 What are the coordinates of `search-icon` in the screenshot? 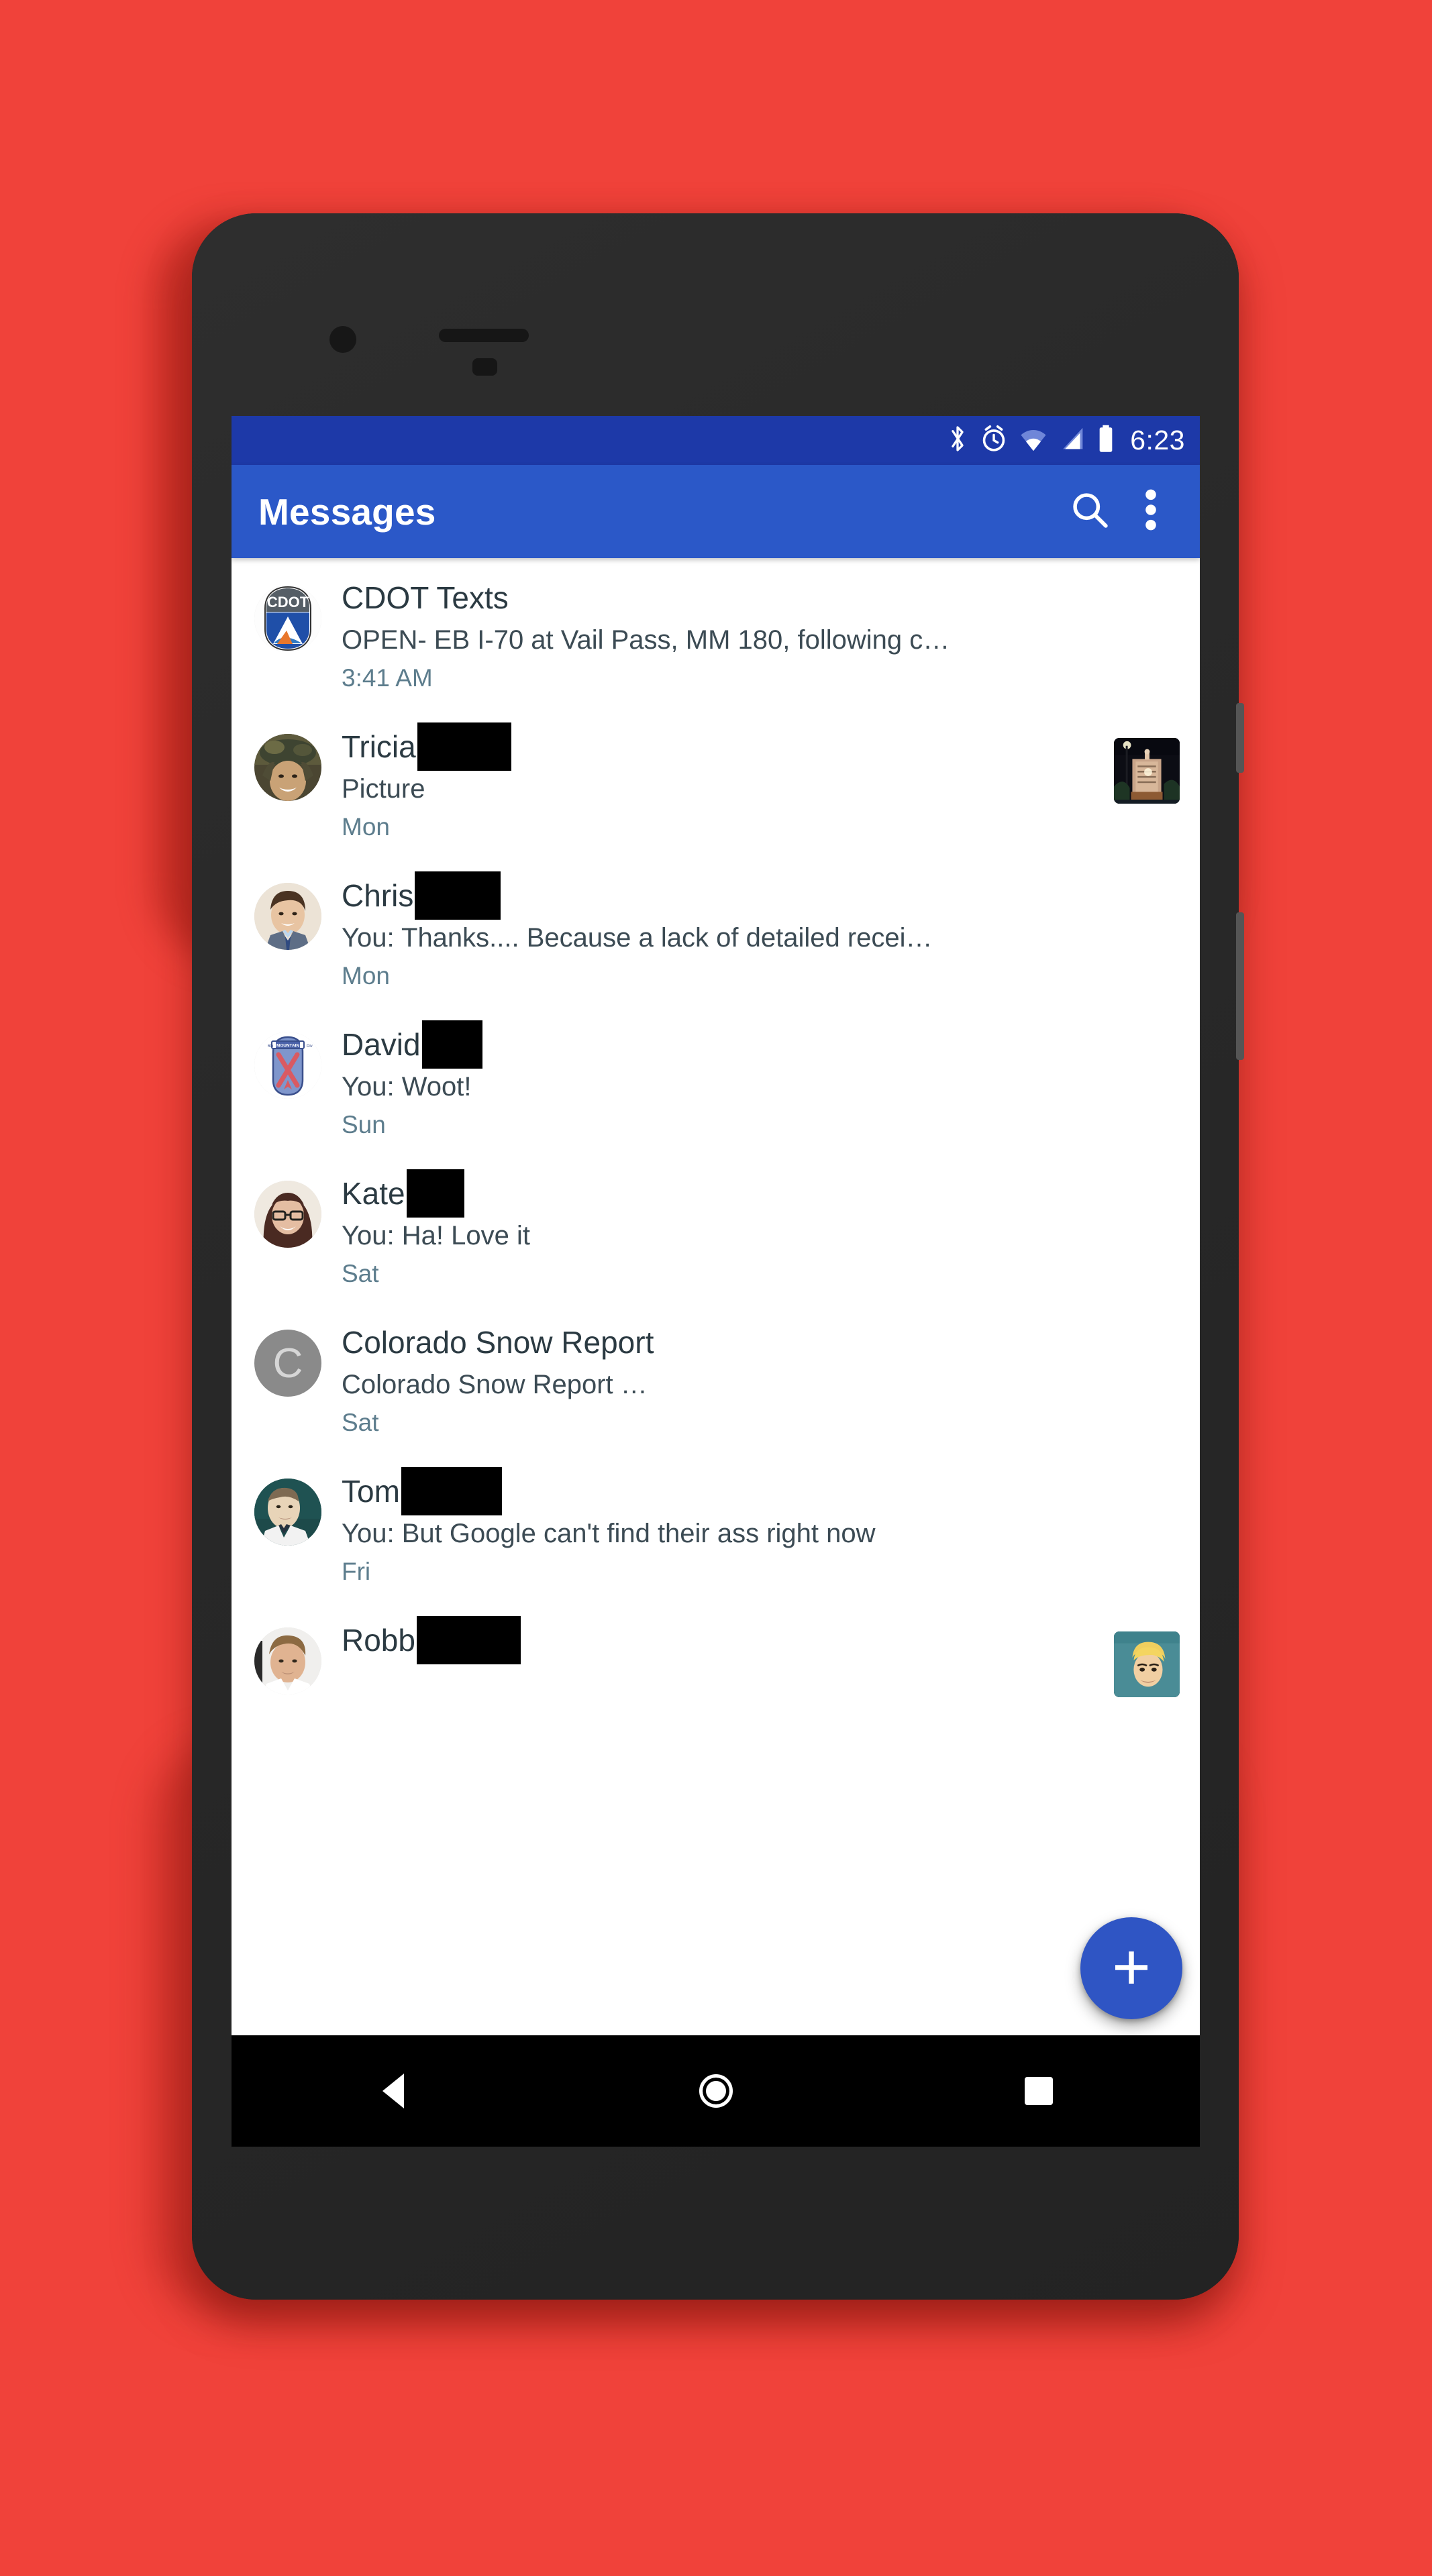 It's located at (1090, 511).